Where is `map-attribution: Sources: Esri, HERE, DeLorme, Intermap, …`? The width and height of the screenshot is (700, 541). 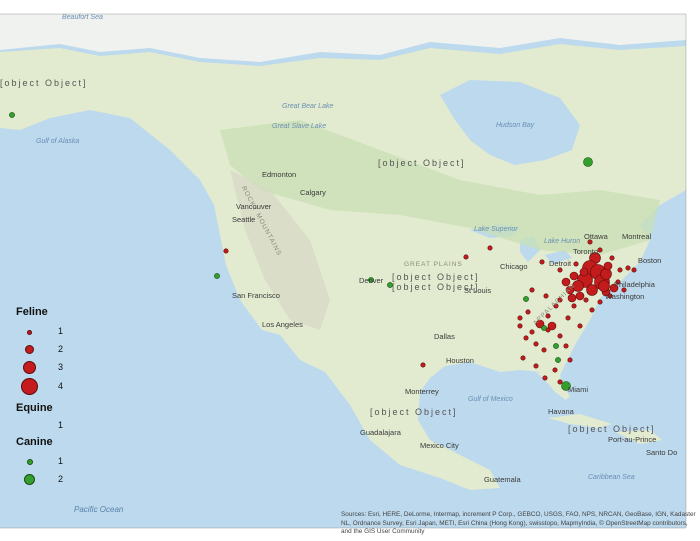 map-attribution: Sources: Esri, HERE, DeLorme, Intermap, … is located at coordinates (518, 523).